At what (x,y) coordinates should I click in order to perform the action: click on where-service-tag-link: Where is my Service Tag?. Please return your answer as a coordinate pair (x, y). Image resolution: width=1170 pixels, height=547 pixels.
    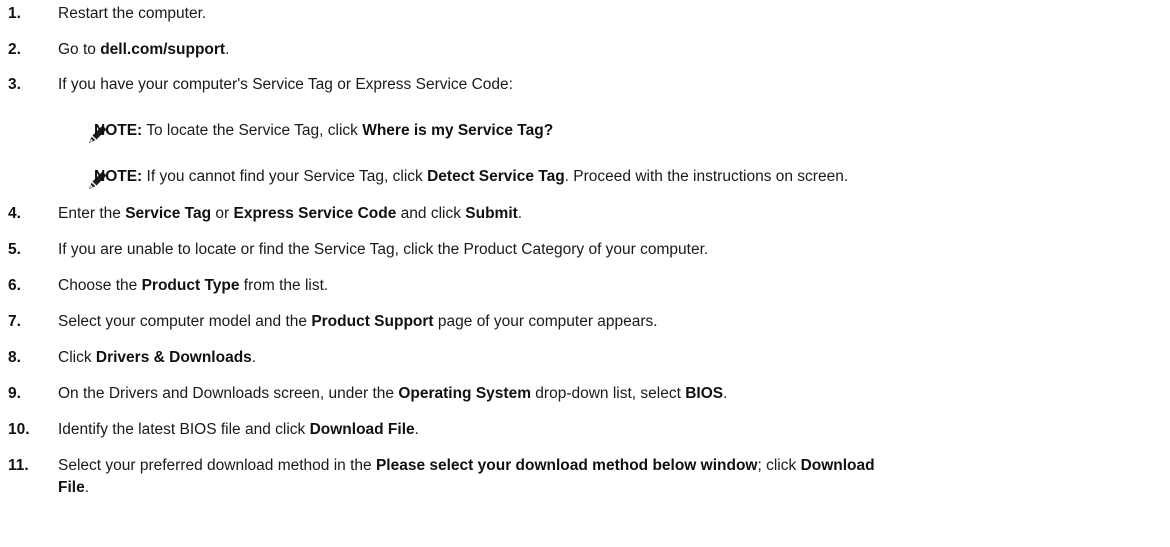
    Looking at the image, I should click on (457, 130).